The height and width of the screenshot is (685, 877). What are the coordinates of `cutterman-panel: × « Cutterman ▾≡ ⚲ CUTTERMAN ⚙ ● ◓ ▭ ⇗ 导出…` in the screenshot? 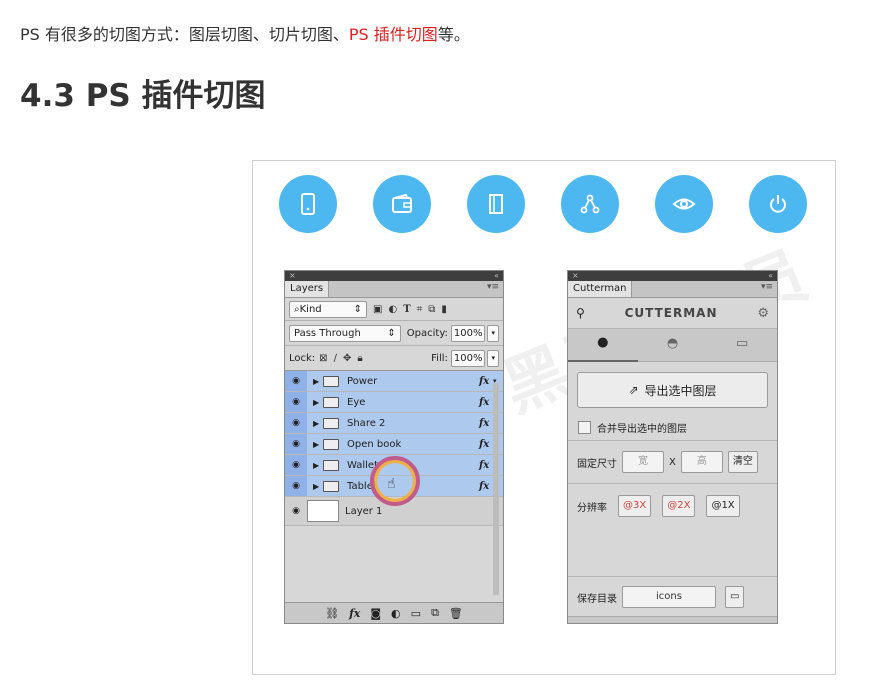 It's located at (672, 447).